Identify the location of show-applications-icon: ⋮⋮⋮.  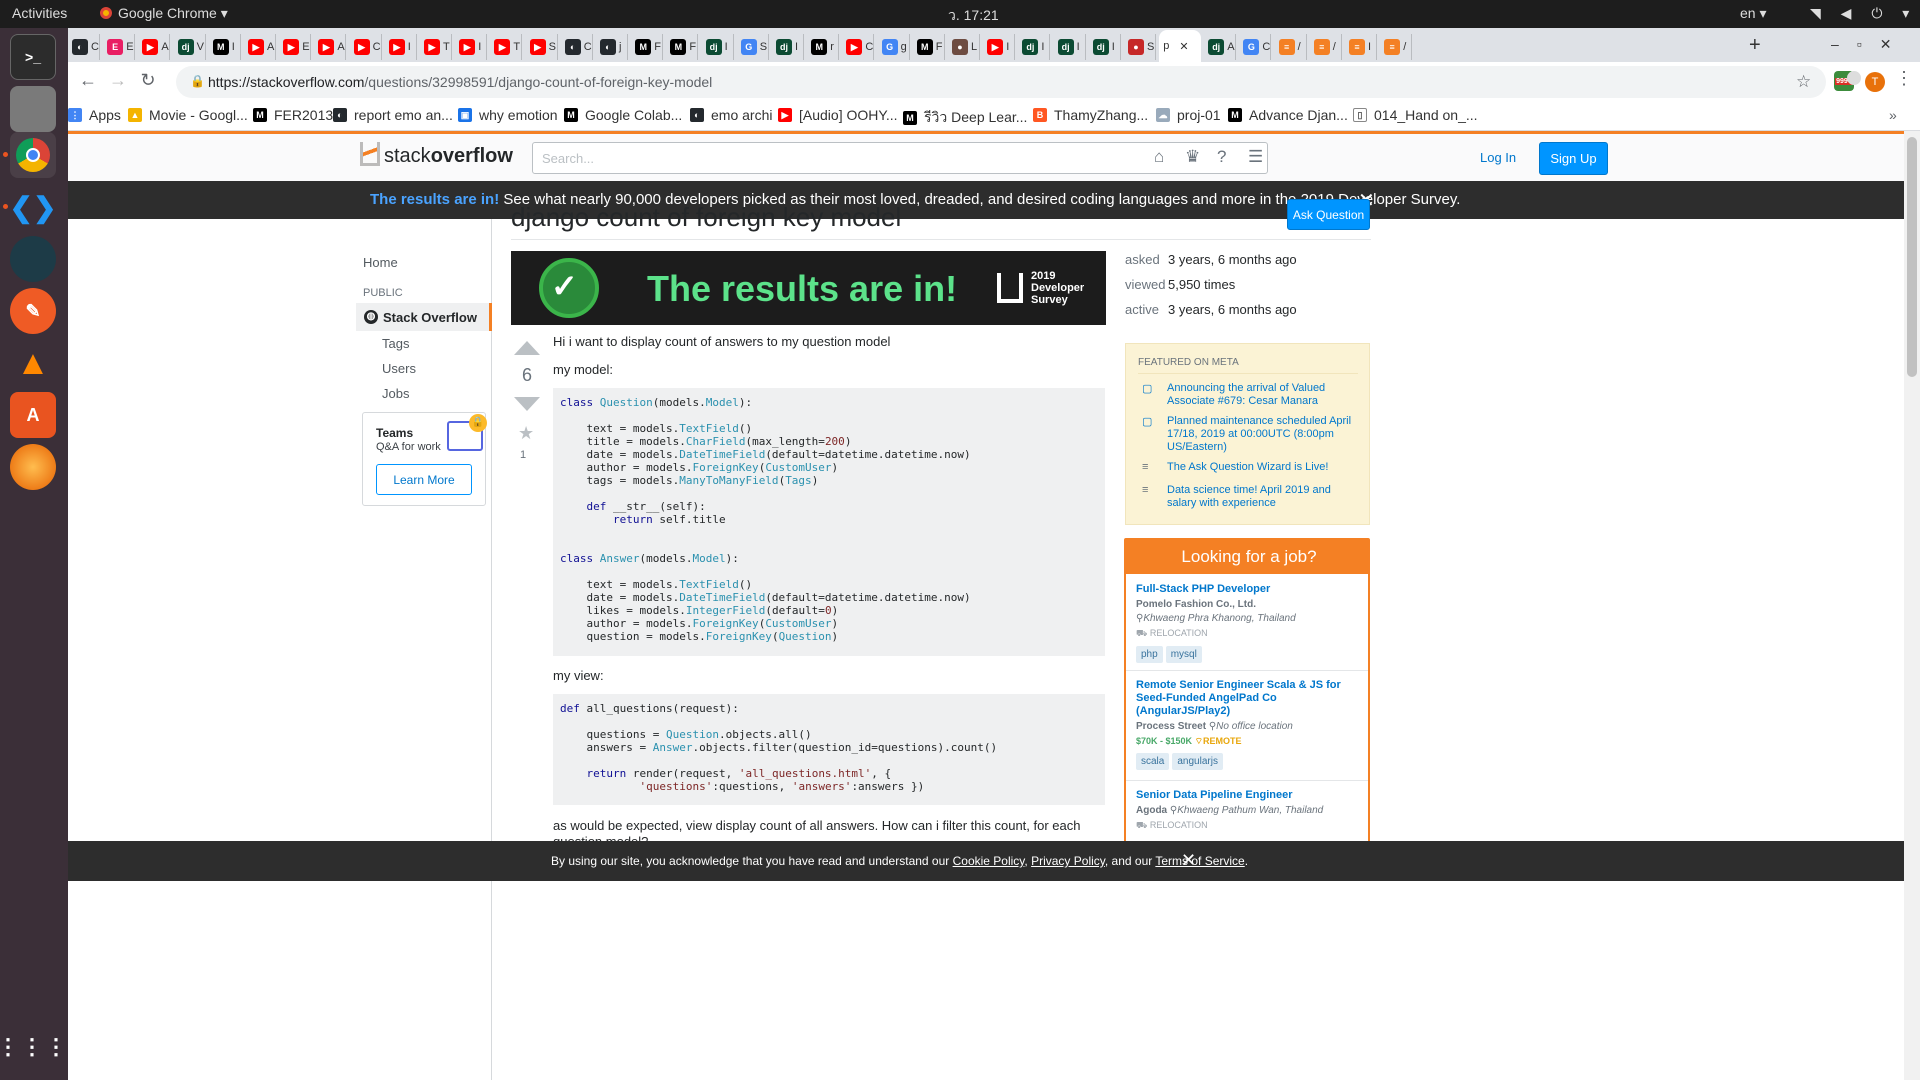
(33, 1047).